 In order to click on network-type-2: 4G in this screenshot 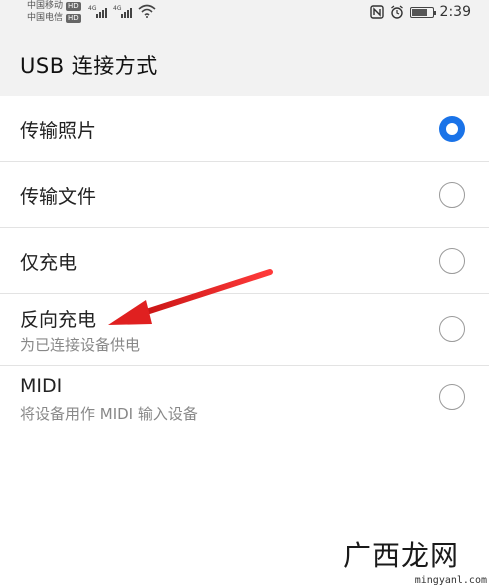, I will do `click(117, 8)`.